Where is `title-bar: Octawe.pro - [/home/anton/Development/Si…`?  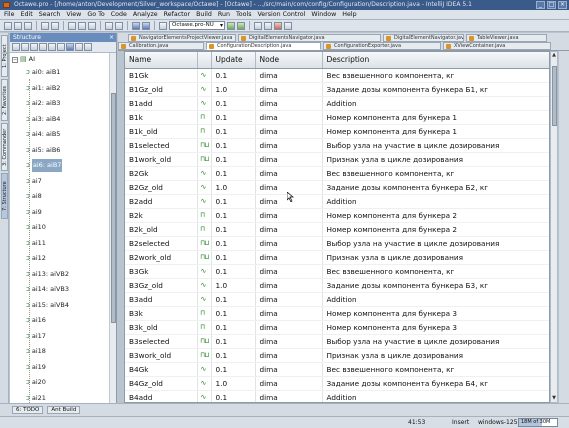
title-bar: Octawe.pro - [/home/anton/Development/Si… is located at coordinates (284, 5).